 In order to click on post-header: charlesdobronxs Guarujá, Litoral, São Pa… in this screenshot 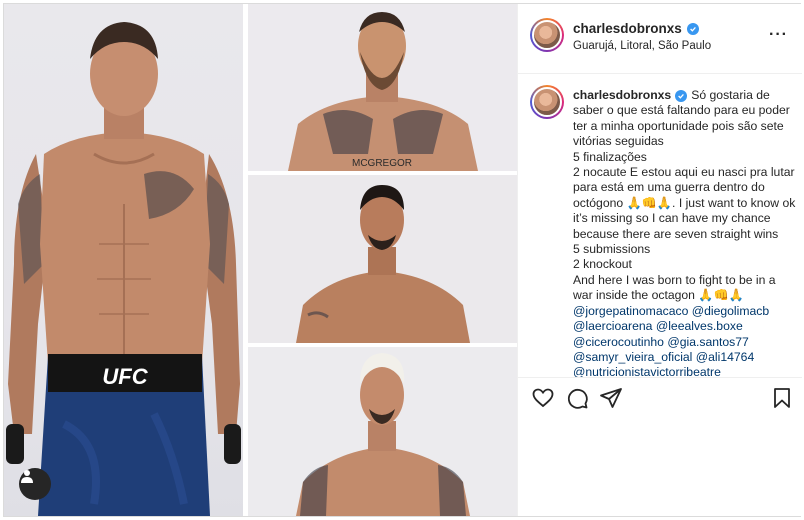, I will do `click(660, 39)`.